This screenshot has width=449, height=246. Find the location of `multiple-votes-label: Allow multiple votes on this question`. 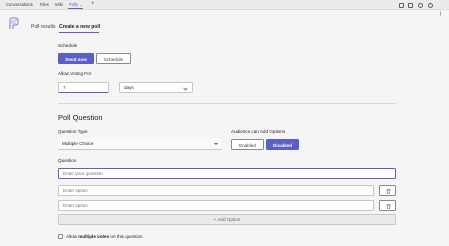

multiple-votes-label: Allow multiple votes on this question is located at coordinates (104, 237).